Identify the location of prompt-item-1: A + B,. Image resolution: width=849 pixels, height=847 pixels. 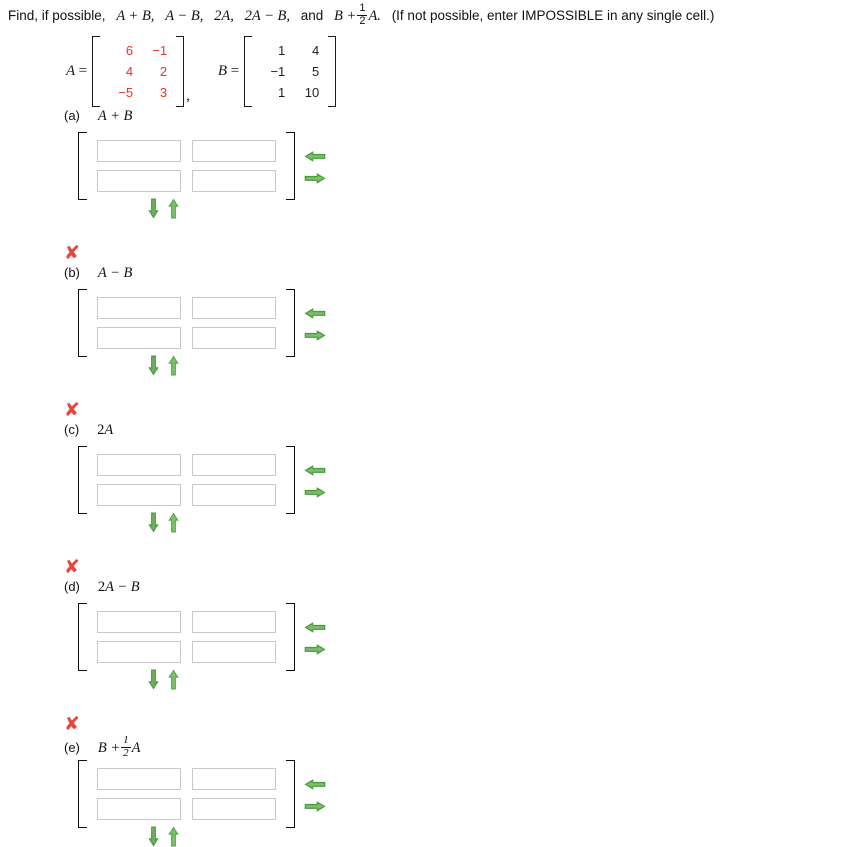
(135, 15).